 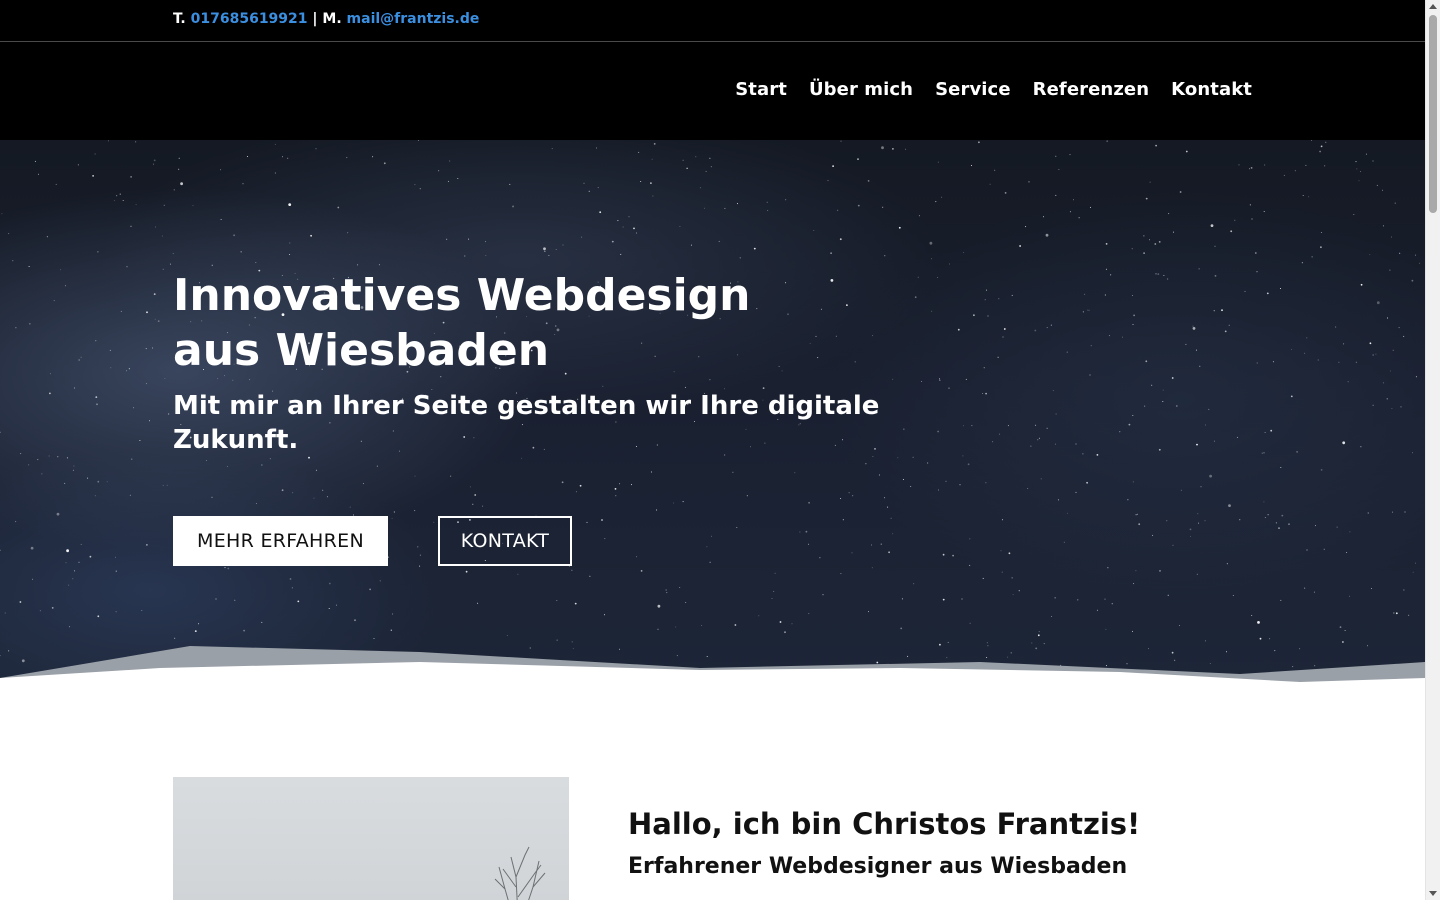 What do you see at coordinates (371, 838) in the screenshot?
I see `profile-photo` at bounding box center [371, 838].